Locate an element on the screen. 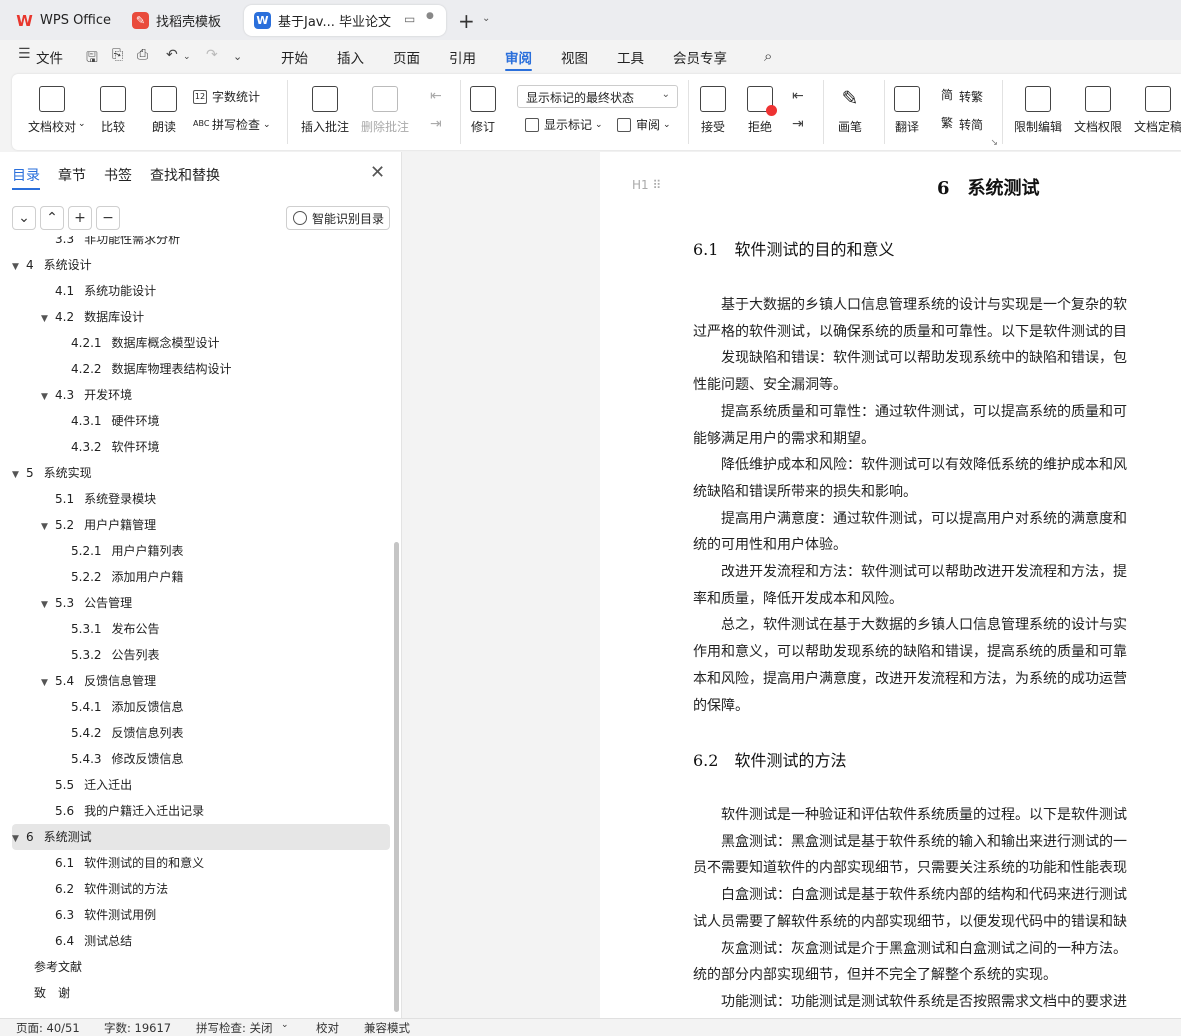 This screenshot has height=1036, width=1181. new-tab-button: + is located at coordinates (466, 21).